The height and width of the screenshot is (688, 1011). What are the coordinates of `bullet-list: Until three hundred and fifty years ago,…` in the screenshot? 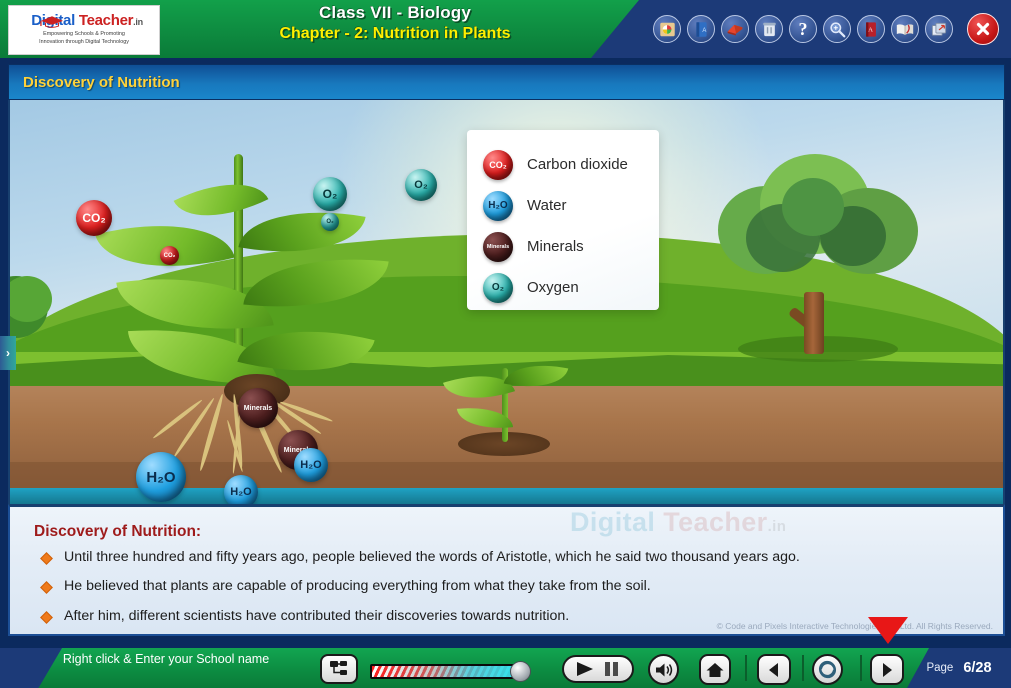 It's located at (506, 583).